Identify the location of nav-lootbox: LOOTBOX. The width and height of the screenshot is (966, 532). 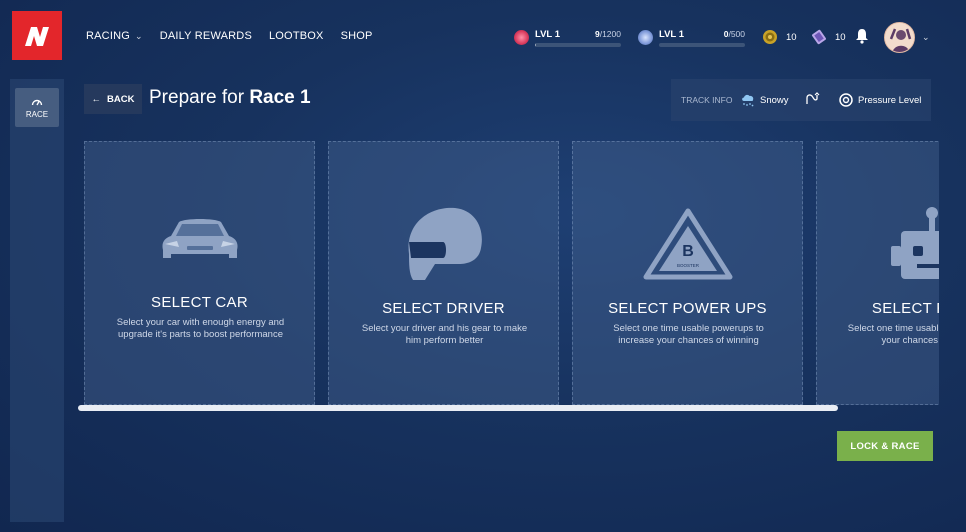
(296, 36).